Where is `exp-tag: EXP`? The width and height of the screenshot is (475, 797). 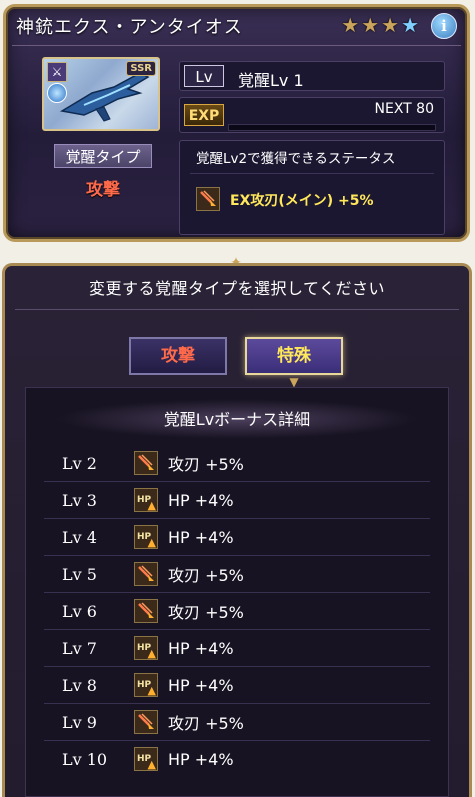
exp-tag: EXP is located at coordinates (204, 115).